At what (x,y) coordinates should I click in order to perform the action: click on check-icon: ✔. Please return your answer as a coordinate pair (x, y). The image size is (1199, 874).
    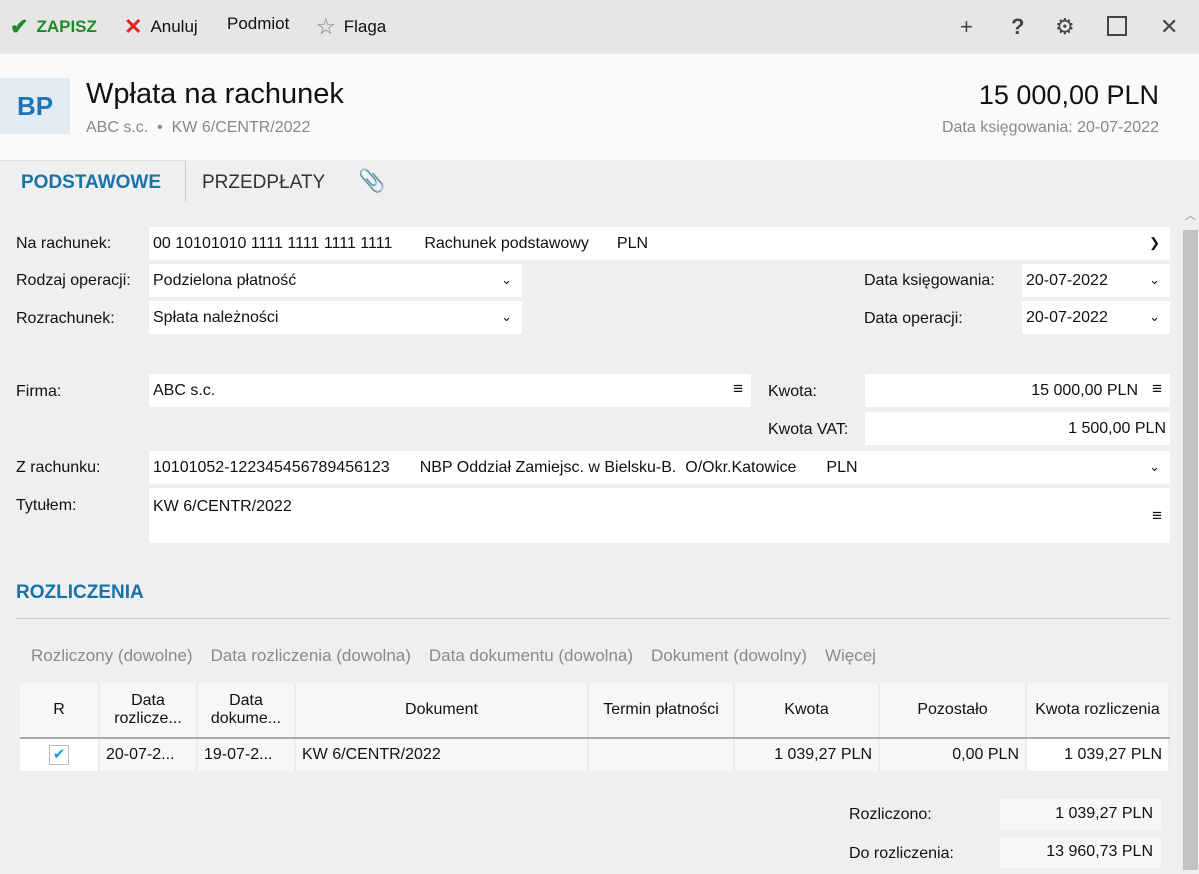
    Looking at the image, I should click on (19, 26).